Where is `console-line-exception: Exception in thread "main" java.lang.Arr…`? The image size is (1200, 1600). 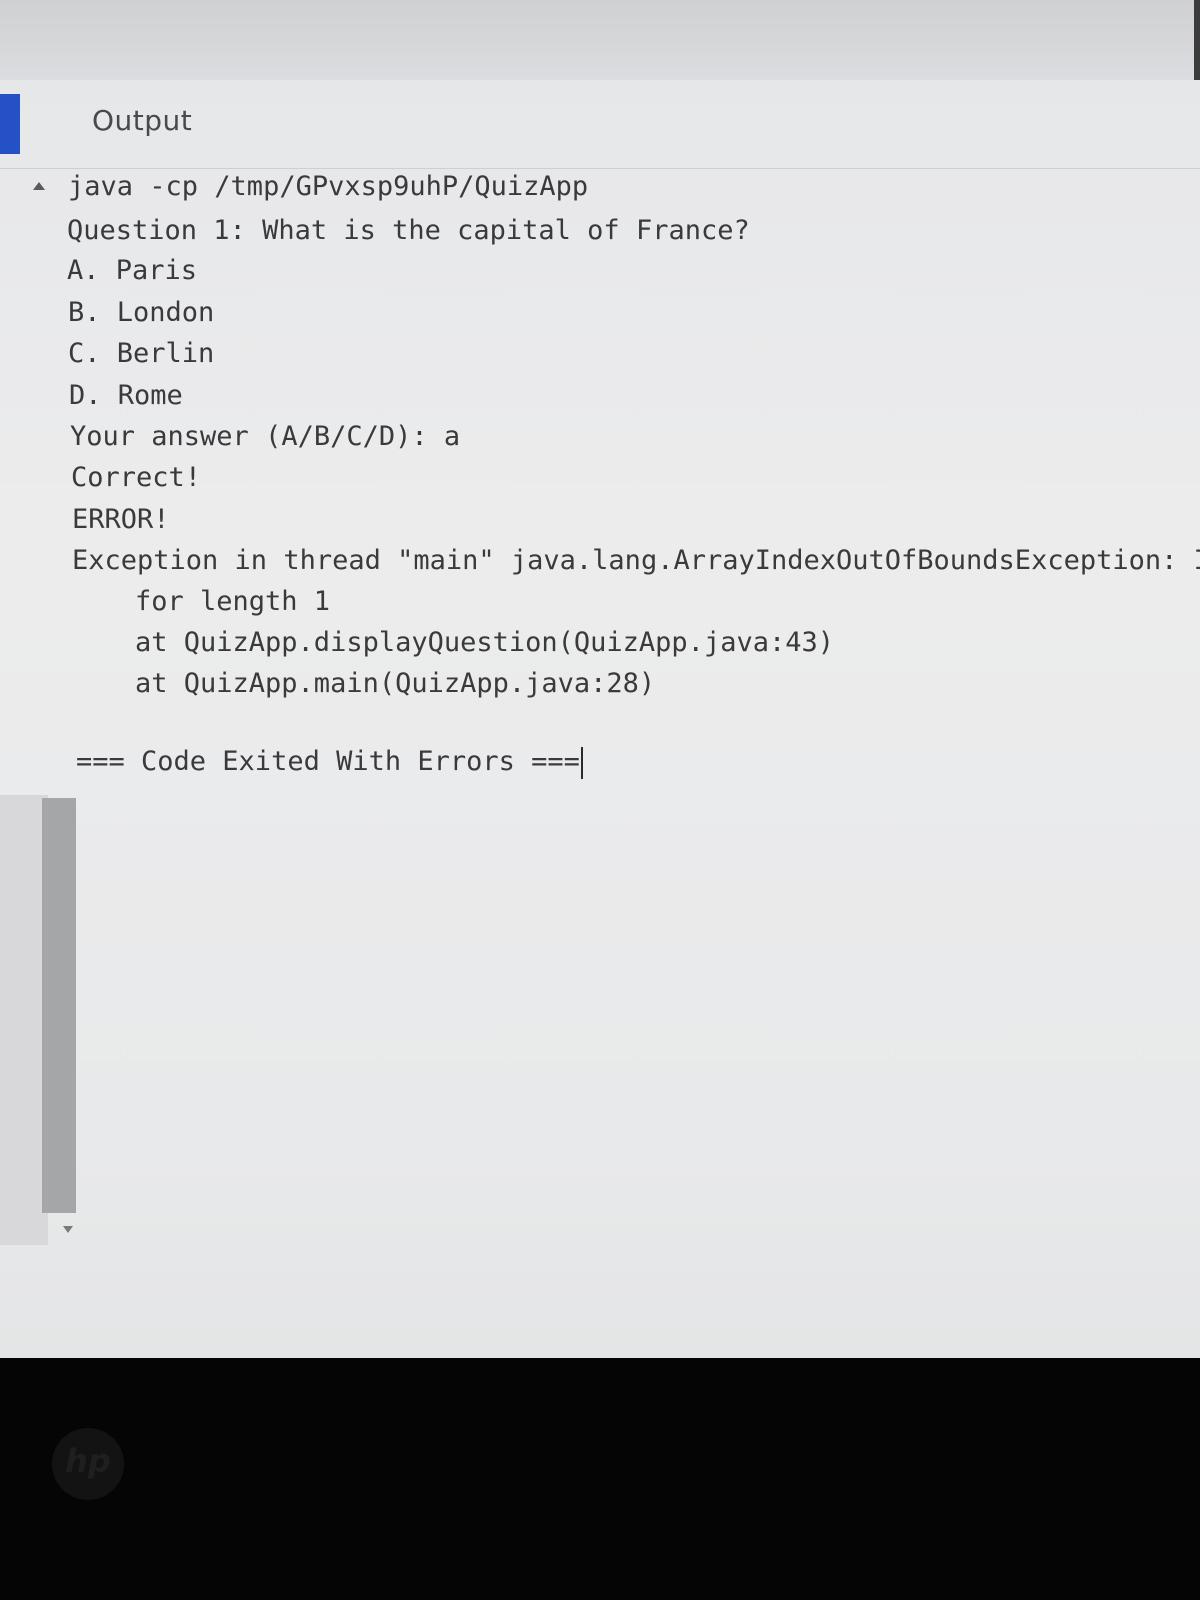
console-line-exception: Exception in thread "main" java.lang.Arr… is located at coordinates (636, 560).